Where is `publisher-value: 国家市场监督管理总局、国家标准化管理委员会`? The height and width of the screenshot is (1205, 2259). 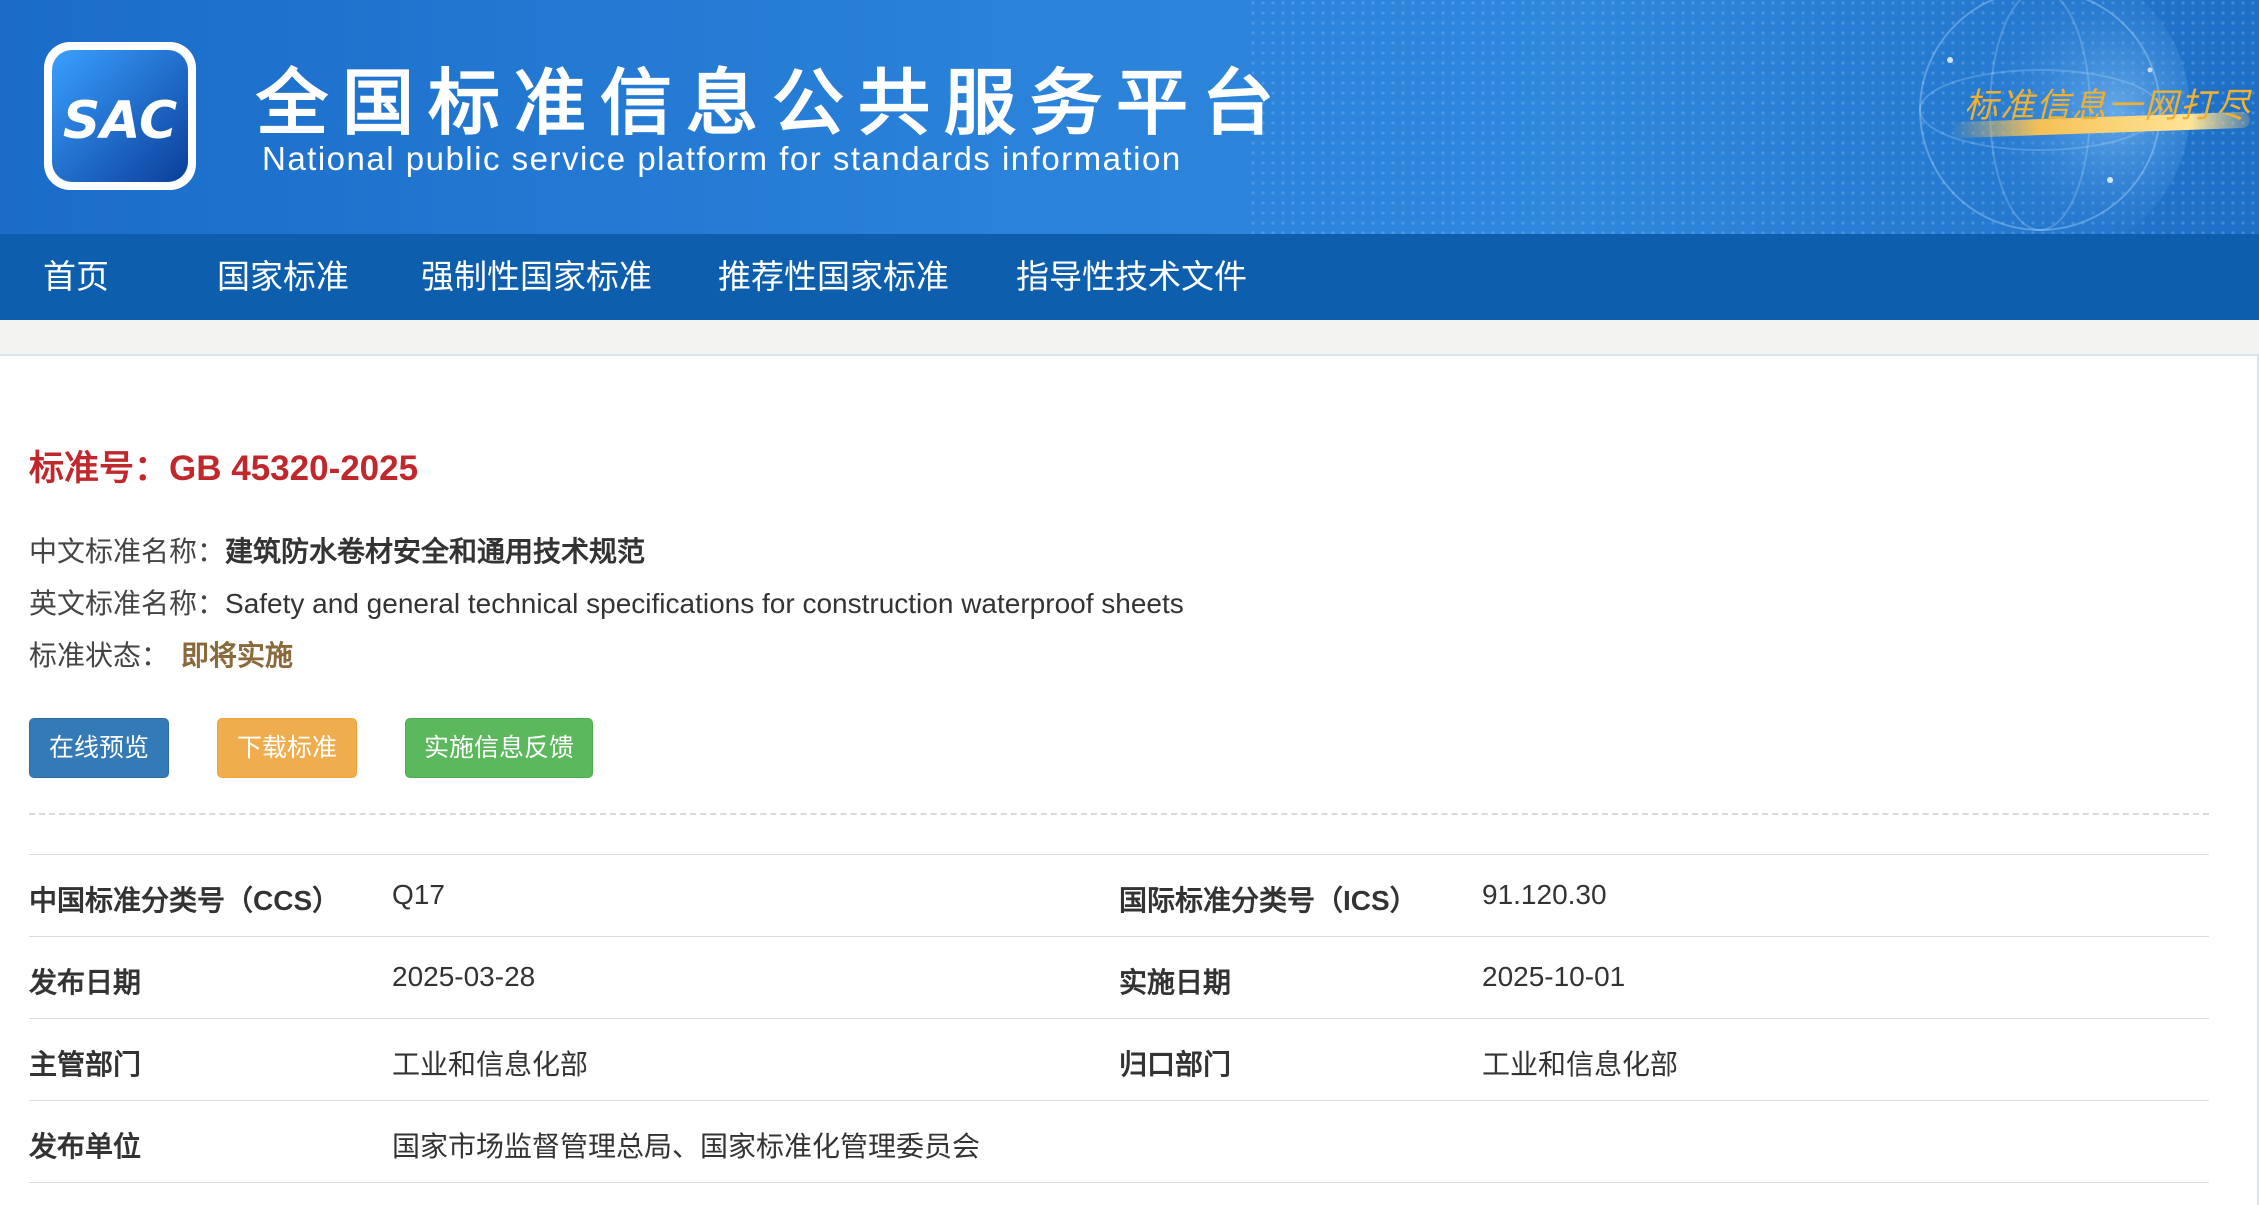
publisher-value: 国家市场监督管理总局、国家标准化管理委员会 is located at coordinates (686, 1146).